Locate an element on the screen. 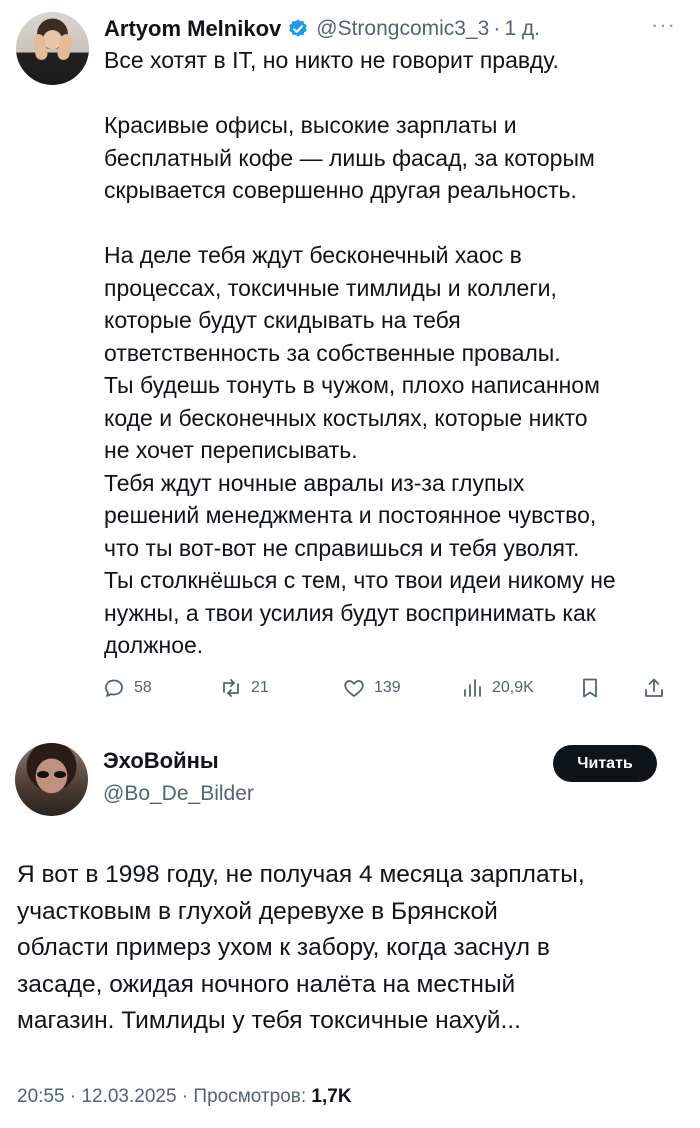 This screenshot has height=1128, width=700. tweet-time: 20:55 is located at coordinates (41, 1096).